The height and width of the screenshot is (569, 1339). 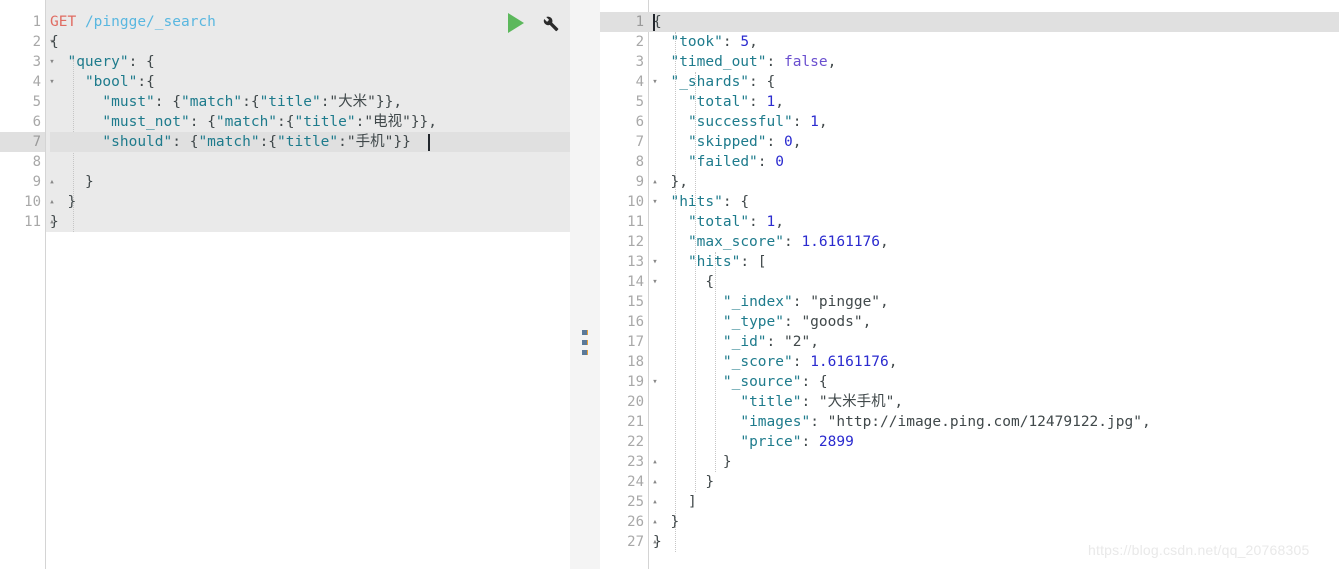 I want to click on line-number: 20, so click(x=624, y=402).